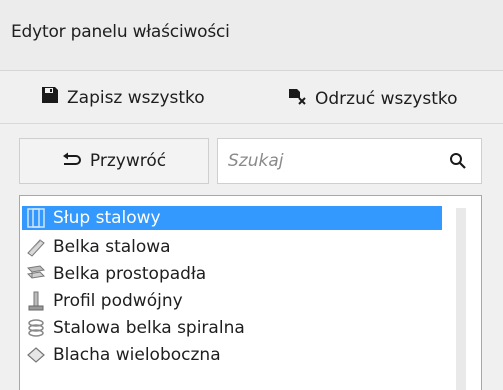  I want to click on list-item: Stalowa belka spiralna, so click(232, 328).